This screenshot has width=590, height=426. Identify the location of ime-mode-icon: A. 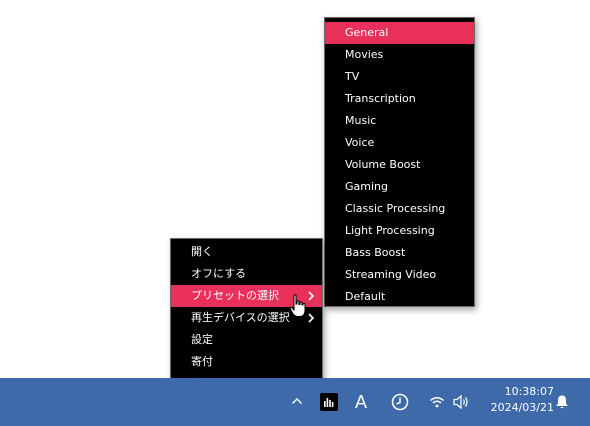
(361, 402).